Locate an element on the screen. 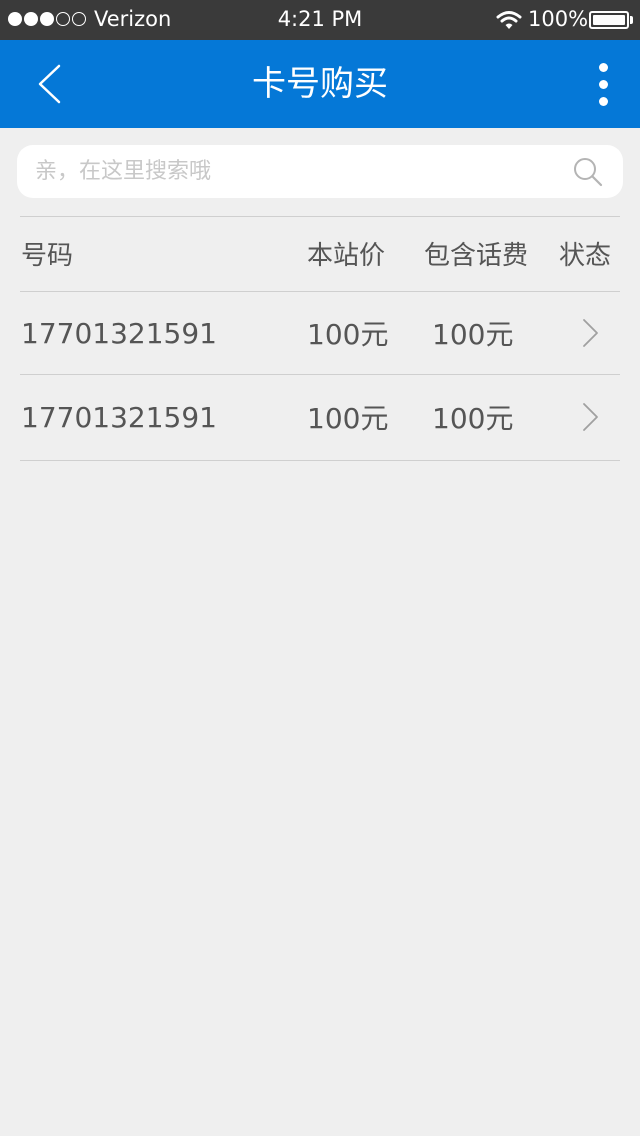 This screenshot has width=640, height=1136. battery-percentage: 100% is located at coordinates (558, 19).